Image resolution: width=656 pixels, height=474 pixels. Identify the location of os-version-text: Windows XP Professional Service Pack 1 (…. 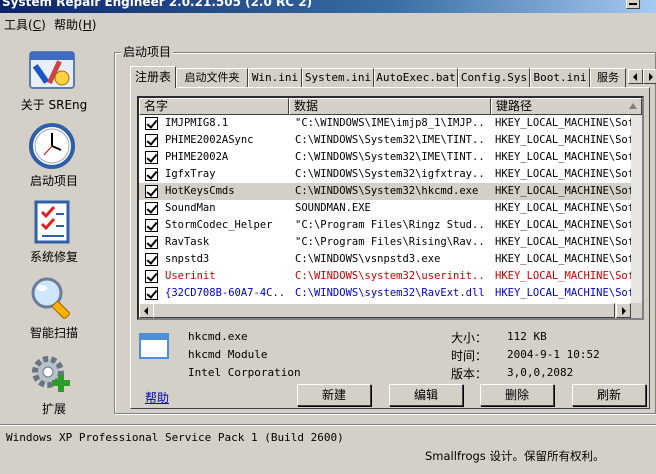
(175, 437).